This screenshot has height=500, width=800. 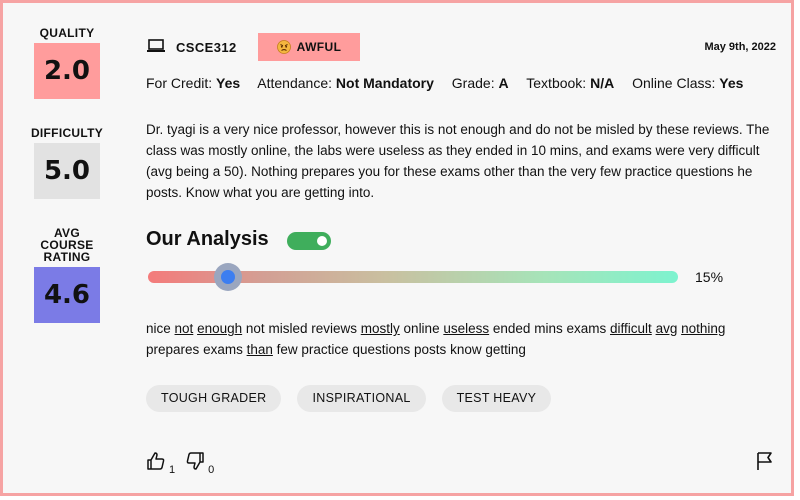 I want to click on keyword: online, so click(x=421, y=328).